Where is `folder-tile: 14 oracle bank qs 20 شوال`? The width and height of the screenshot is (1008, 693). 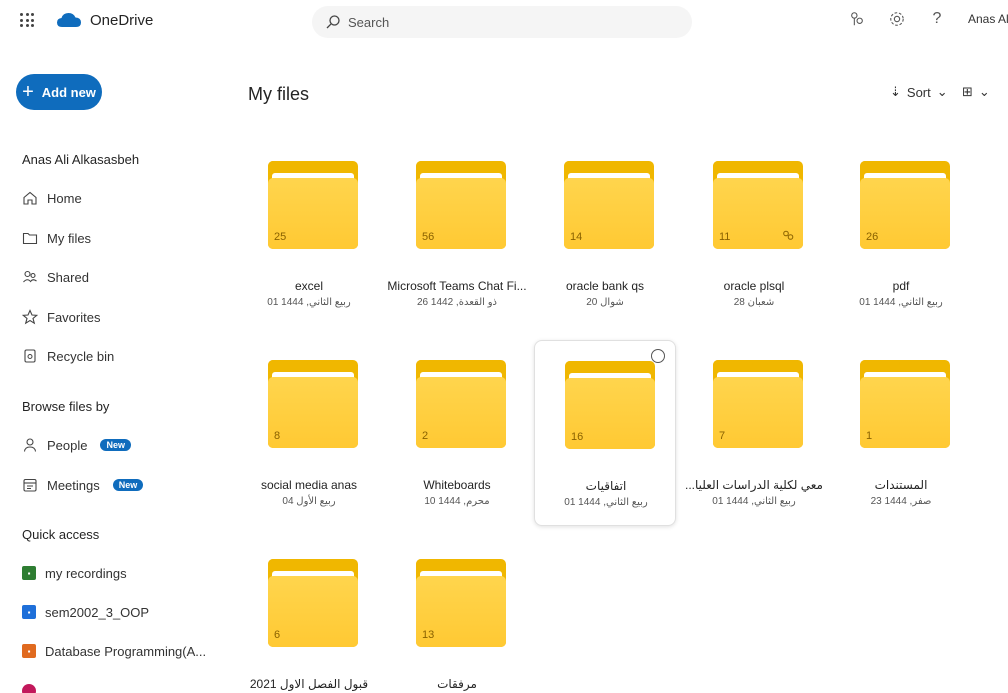 folder-tile: 14 oracle bank qs 20 شوال is located at coordinates (605, 234).